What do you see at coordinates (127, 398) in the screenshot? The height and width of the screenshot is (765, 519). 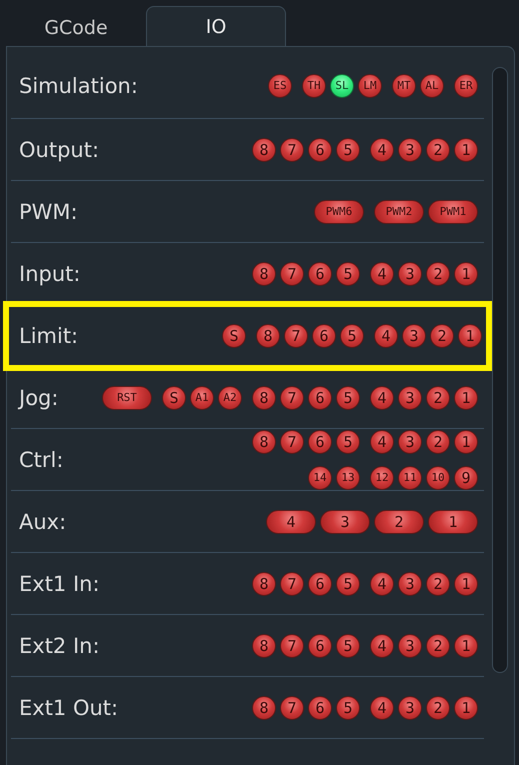 I see `indicator-led: RST` at bounding box center [127, 398].